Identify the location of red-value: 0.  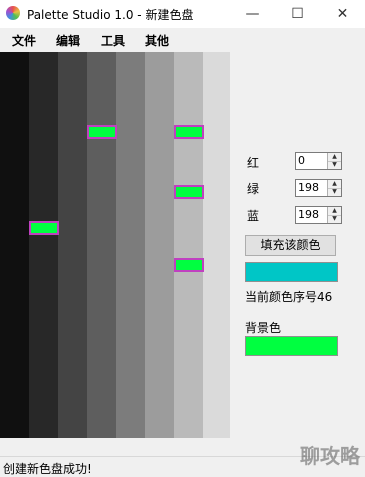
(301, 160).